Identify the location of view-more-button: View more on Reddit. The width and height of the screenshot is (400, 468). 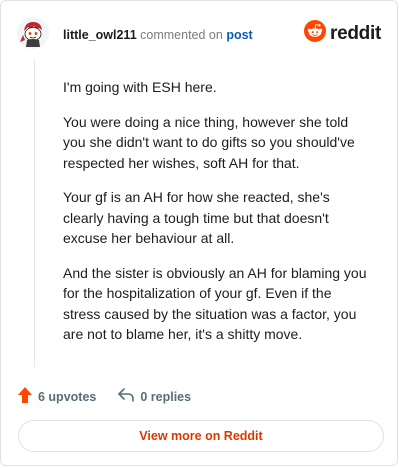
(201, 436).